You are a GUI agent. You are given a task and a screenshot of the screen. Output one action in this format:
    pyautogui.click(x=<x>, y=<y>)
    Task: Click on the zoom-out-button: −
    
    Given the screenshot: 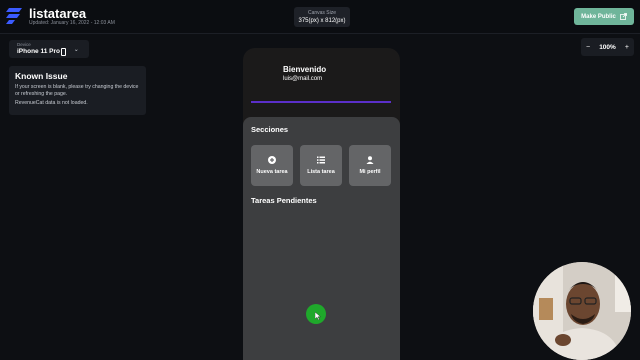 What is the action you would take?
    pyautogui.click(x=588, y=47)
    